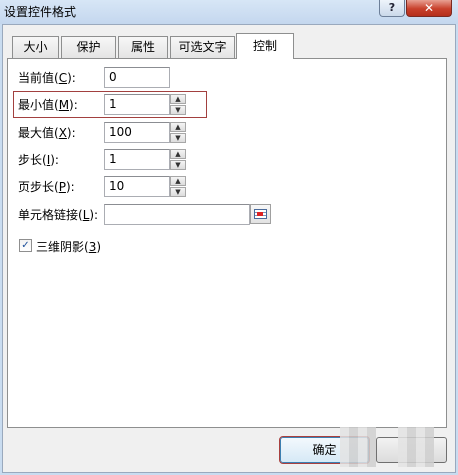  Describe the element at coordinates (58, 215) in the screenshot. I see `cell-link-label: 单元格链接(L):` at that location.